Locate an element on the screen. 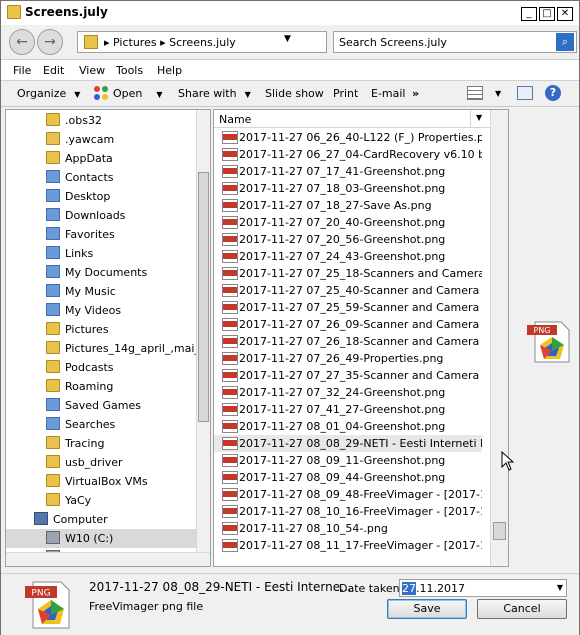 The height and width of the screenshot is (635, 580). tree-item: My Videos is located at coordinates (101, 310).